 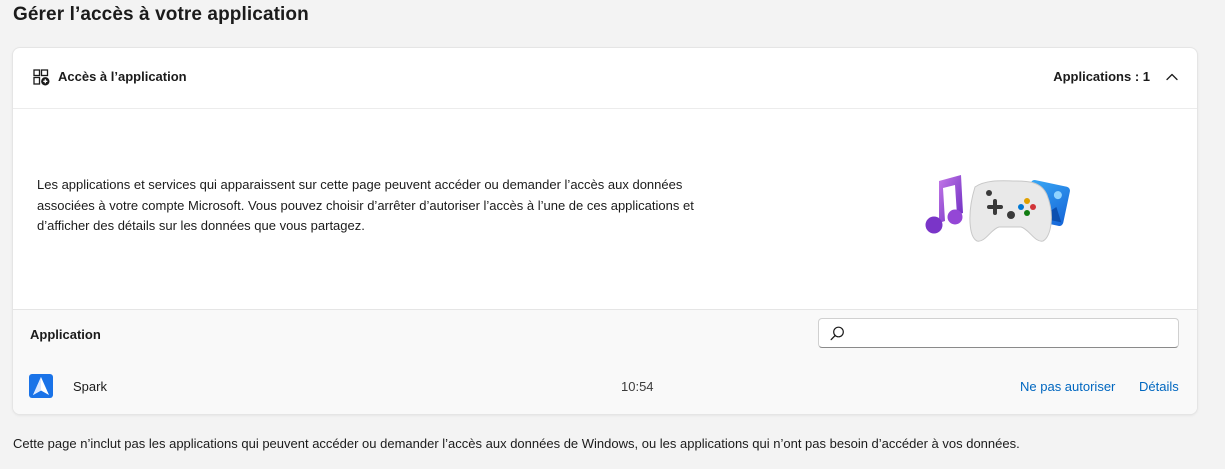 I want to click on search-input, so click(x=1013, y=334).